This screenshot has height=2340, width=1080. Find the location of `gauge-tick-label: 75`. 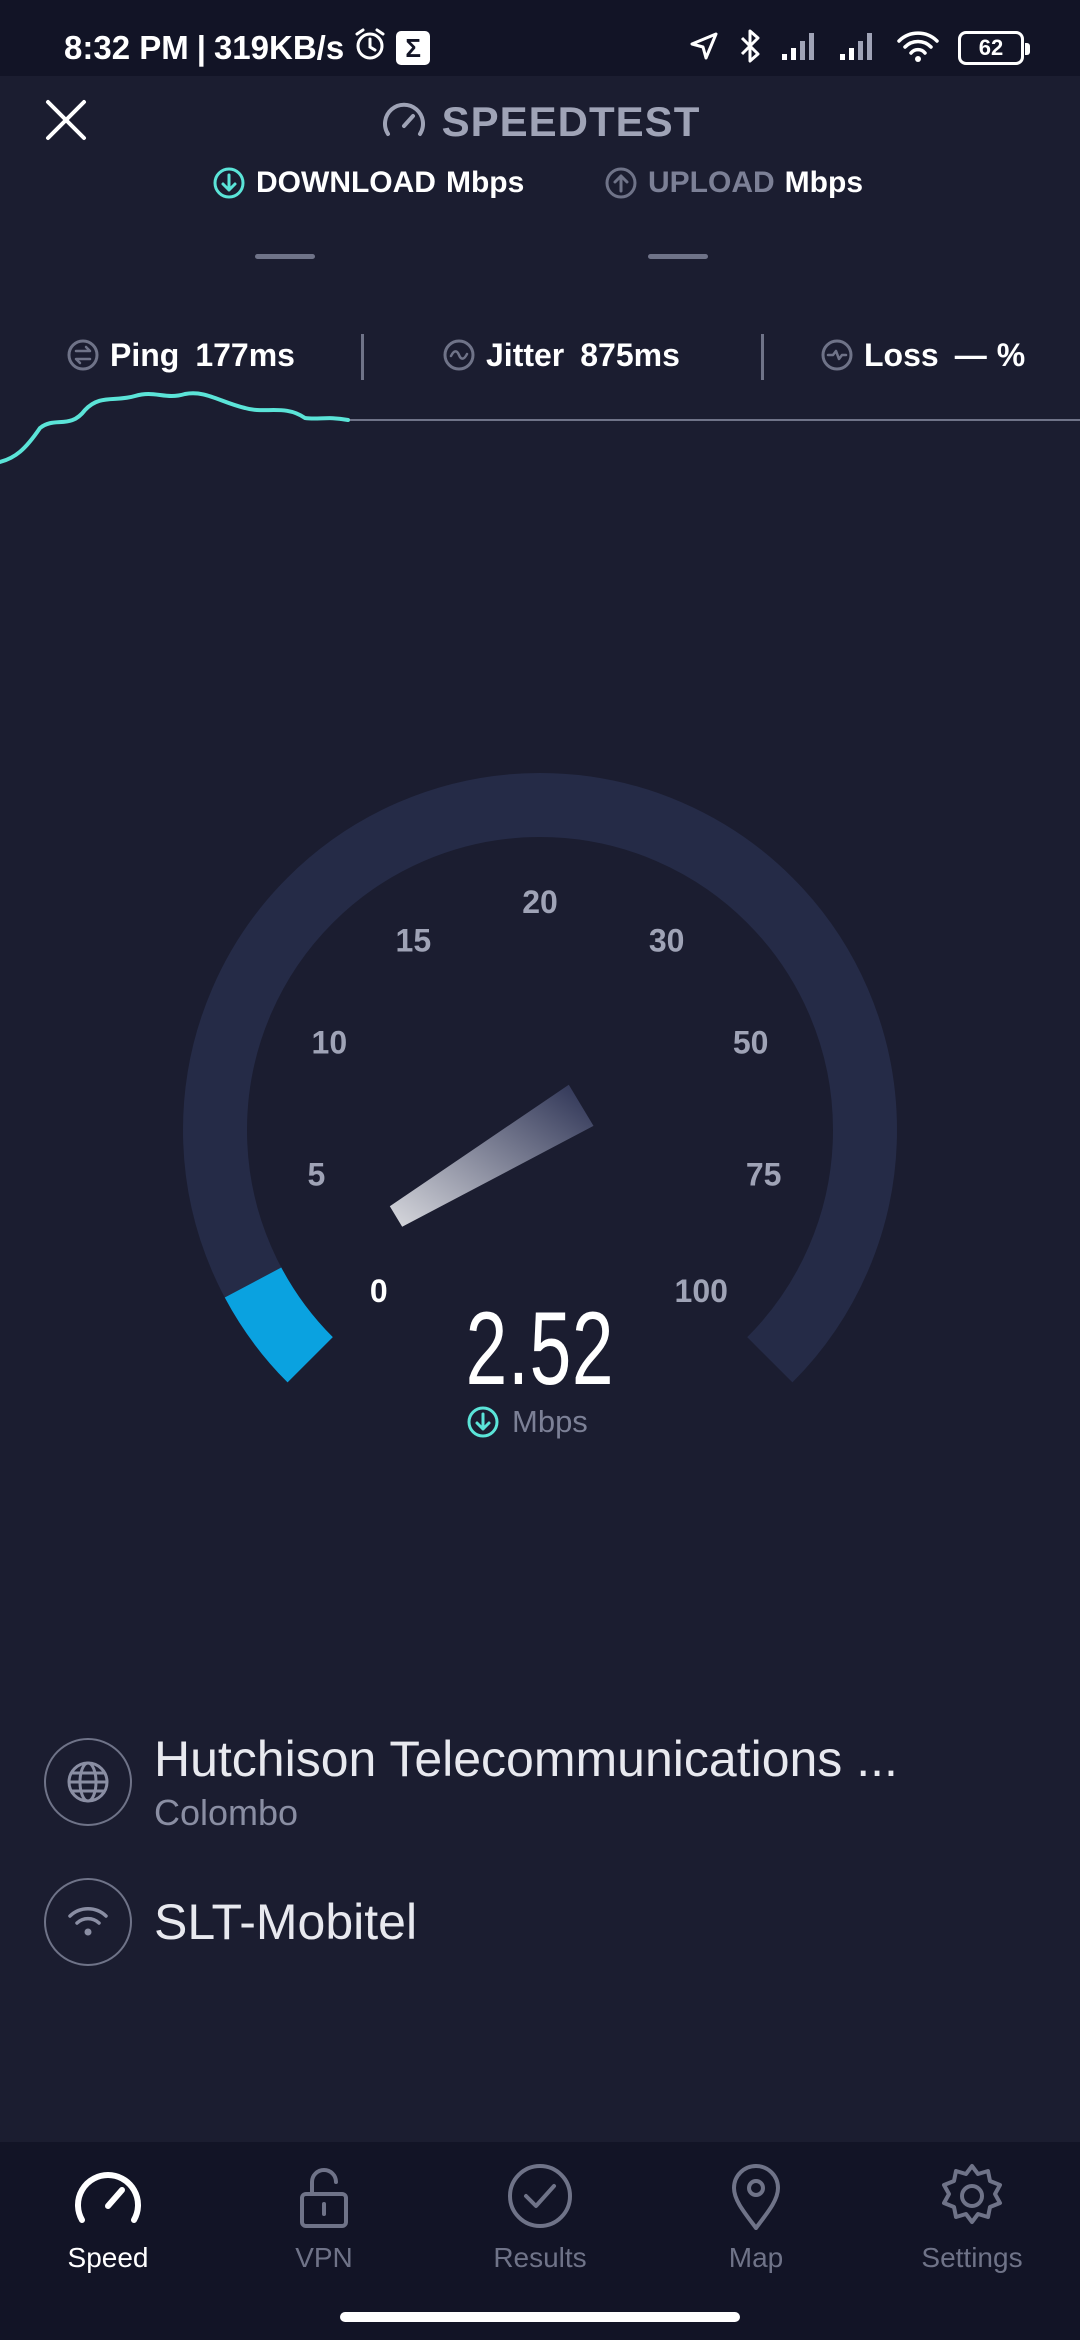

gauge-tick-label: 75 is located at coordinates (764, 1174).